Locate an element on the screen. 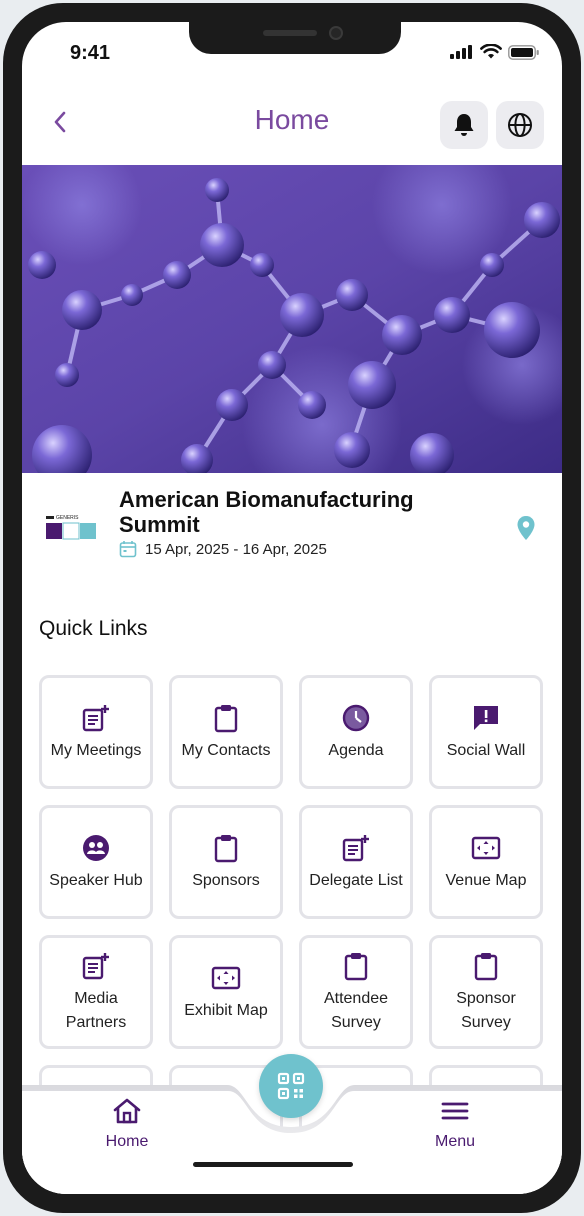 This screenshot has height=1216, width=584. tile-label: Agenda is located at coordinates (356, 750).